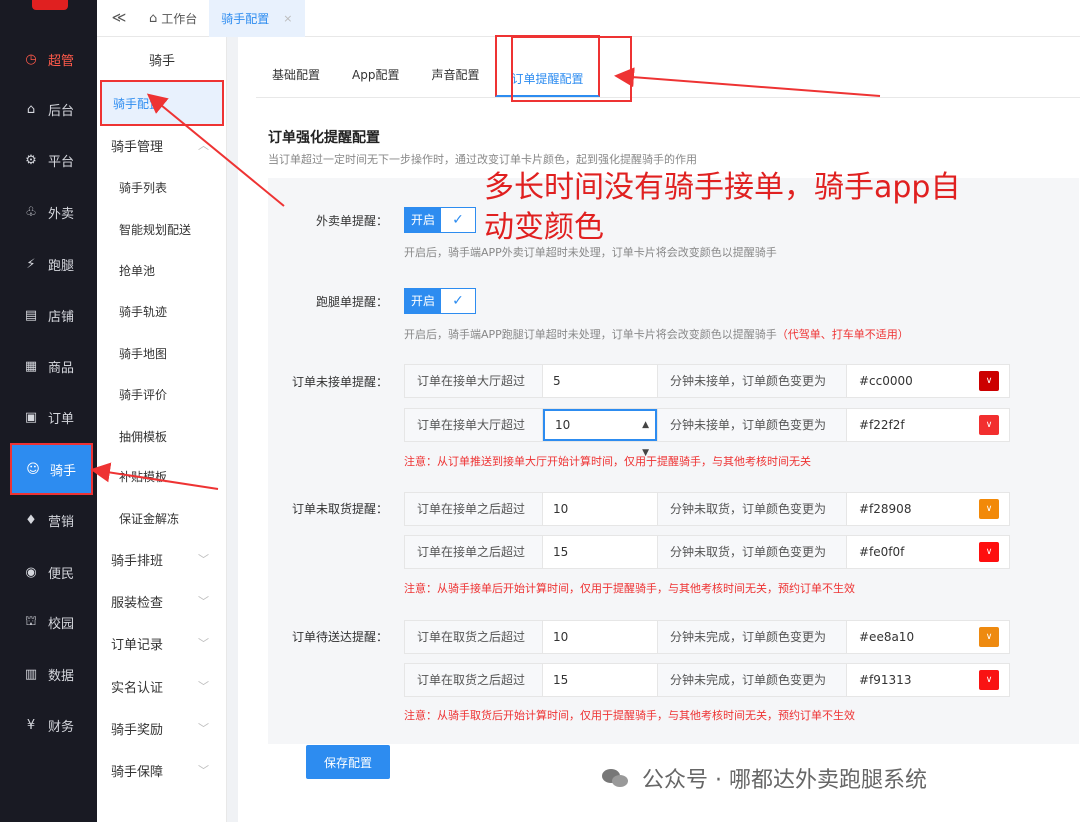 This screenshot has height=822, width=1080. I want to click on nav-item-rider: ☺ 骑手, so click(51, 469).